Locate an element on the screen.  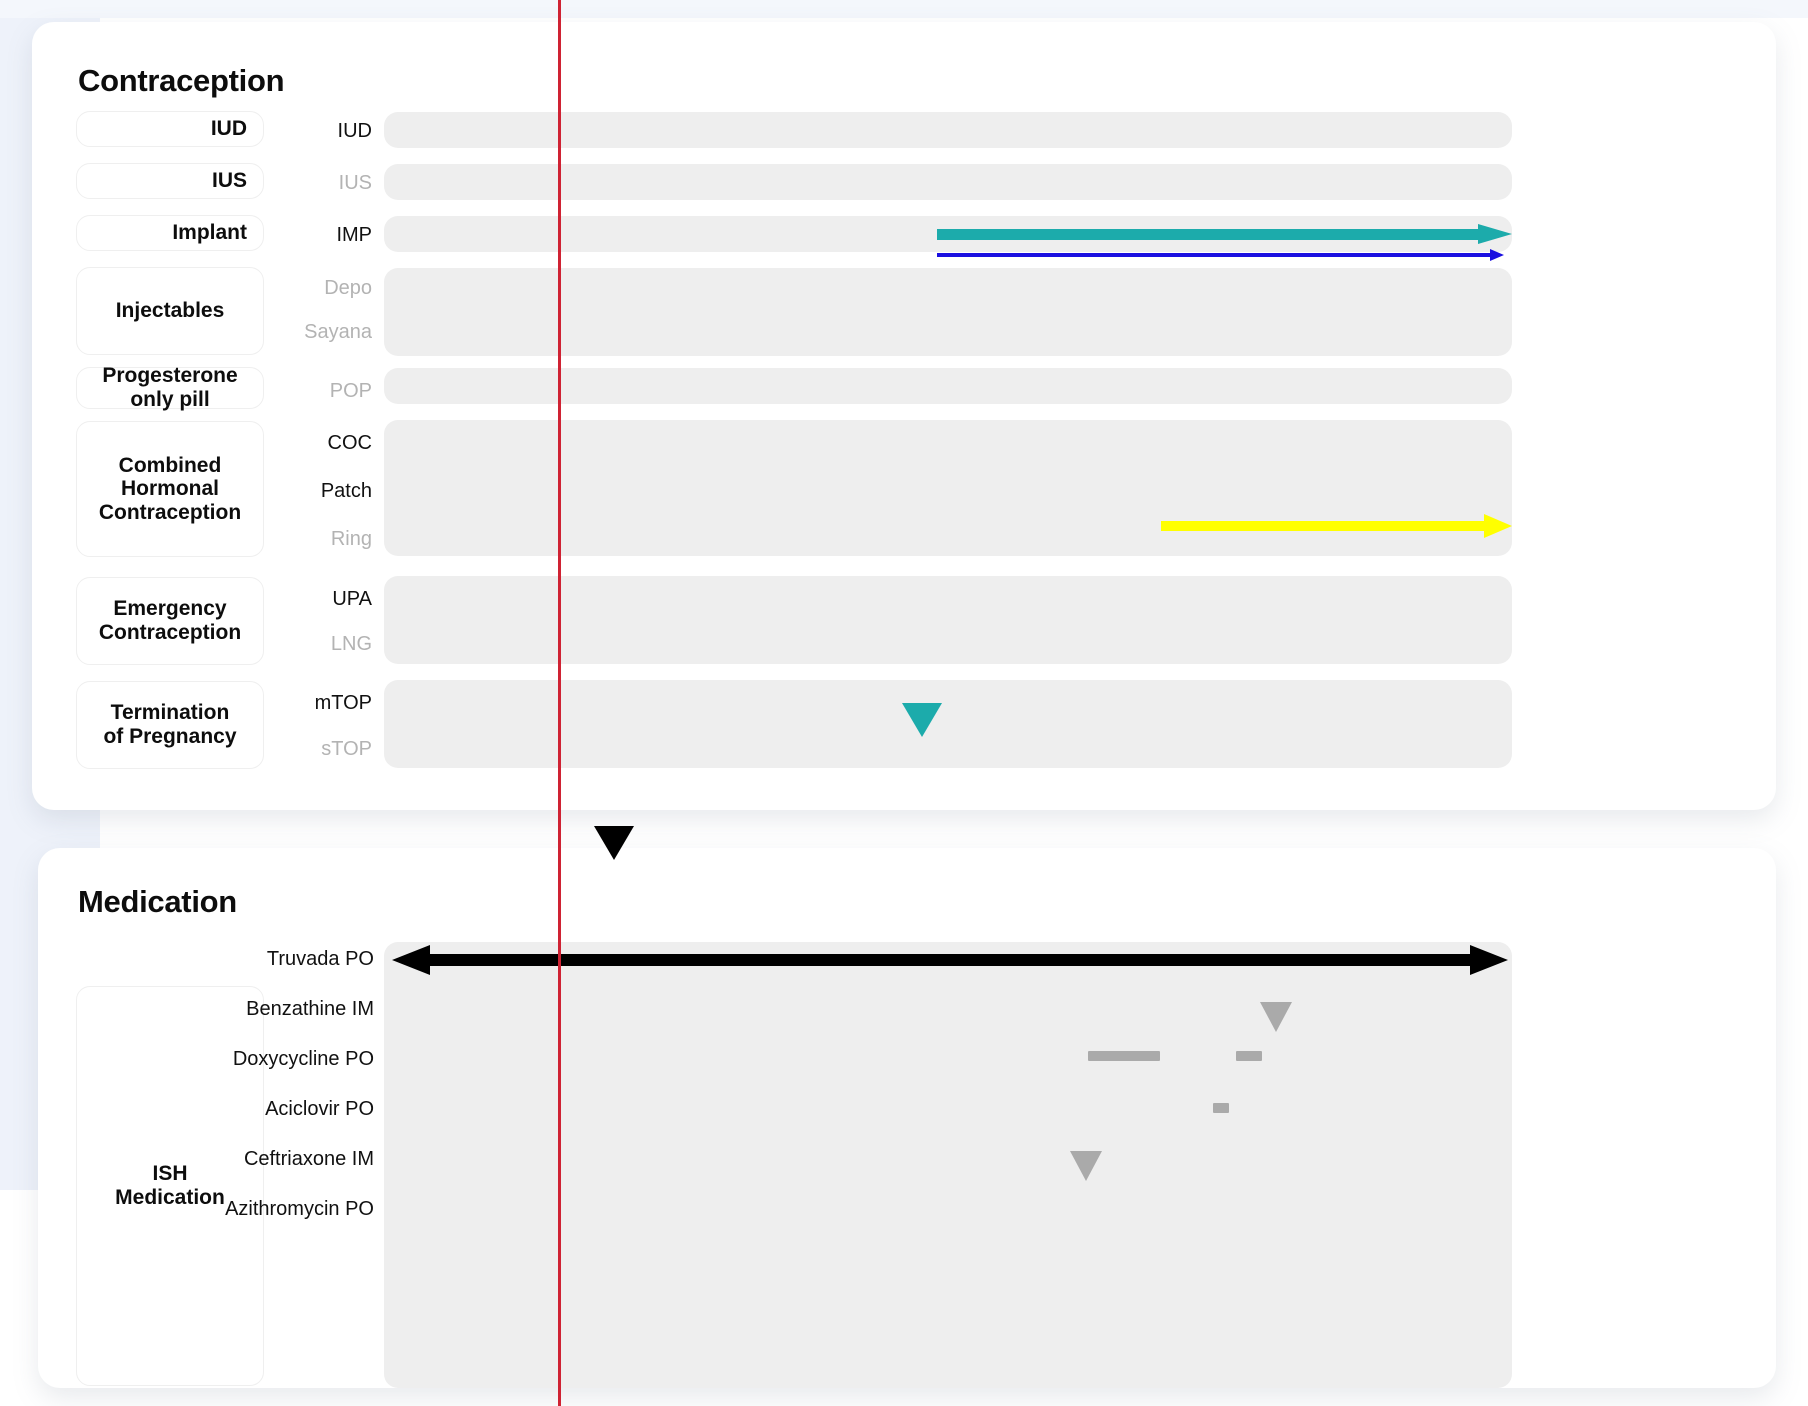
category-progesterone-only-pill: Progesterone only pill is located at coordinates (170, 387).